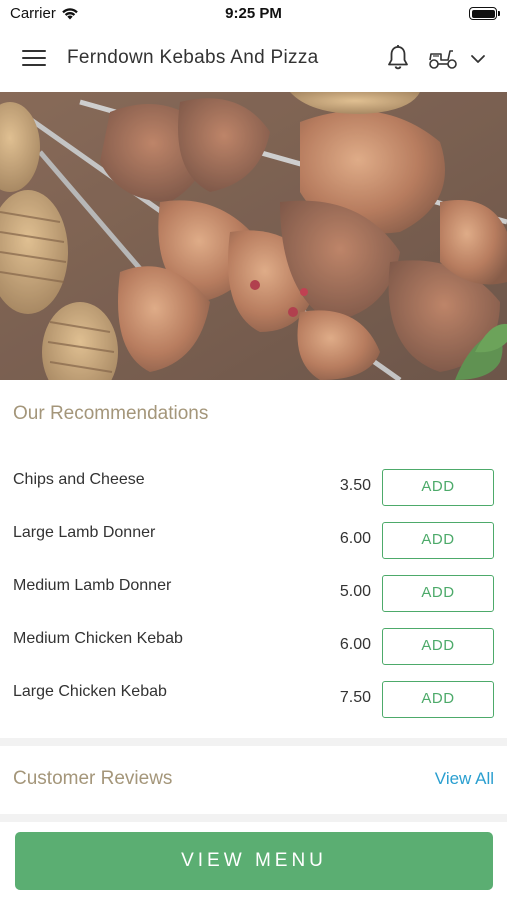  What do you see at coordinates (253, 495) in the screenshot?
I see `menu-item-row: Chips and Cheese 3.50 ADD` at bounding box center [253, 495].